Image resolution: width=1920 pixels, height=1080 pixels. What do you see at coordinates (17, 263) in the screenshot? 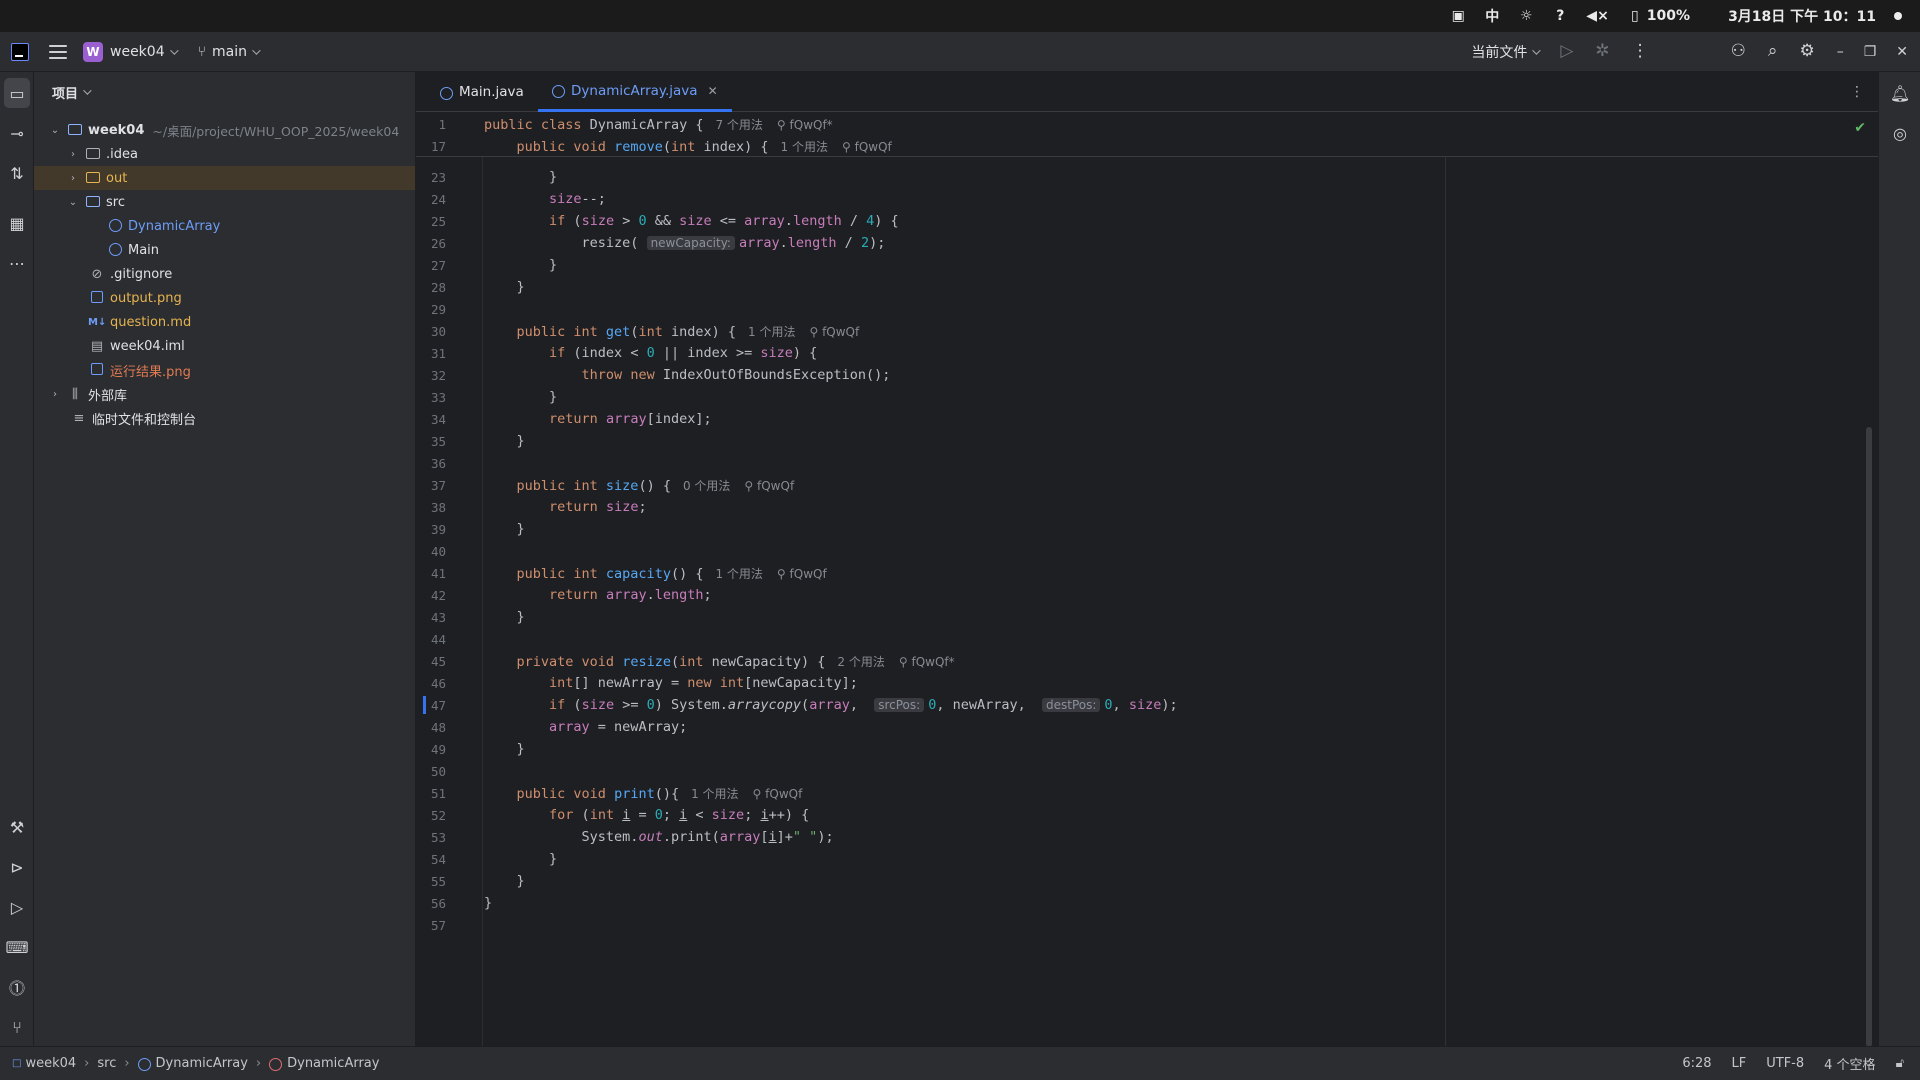
I see `more-tools-icon: ⋯` at bounding box center [17, 263].